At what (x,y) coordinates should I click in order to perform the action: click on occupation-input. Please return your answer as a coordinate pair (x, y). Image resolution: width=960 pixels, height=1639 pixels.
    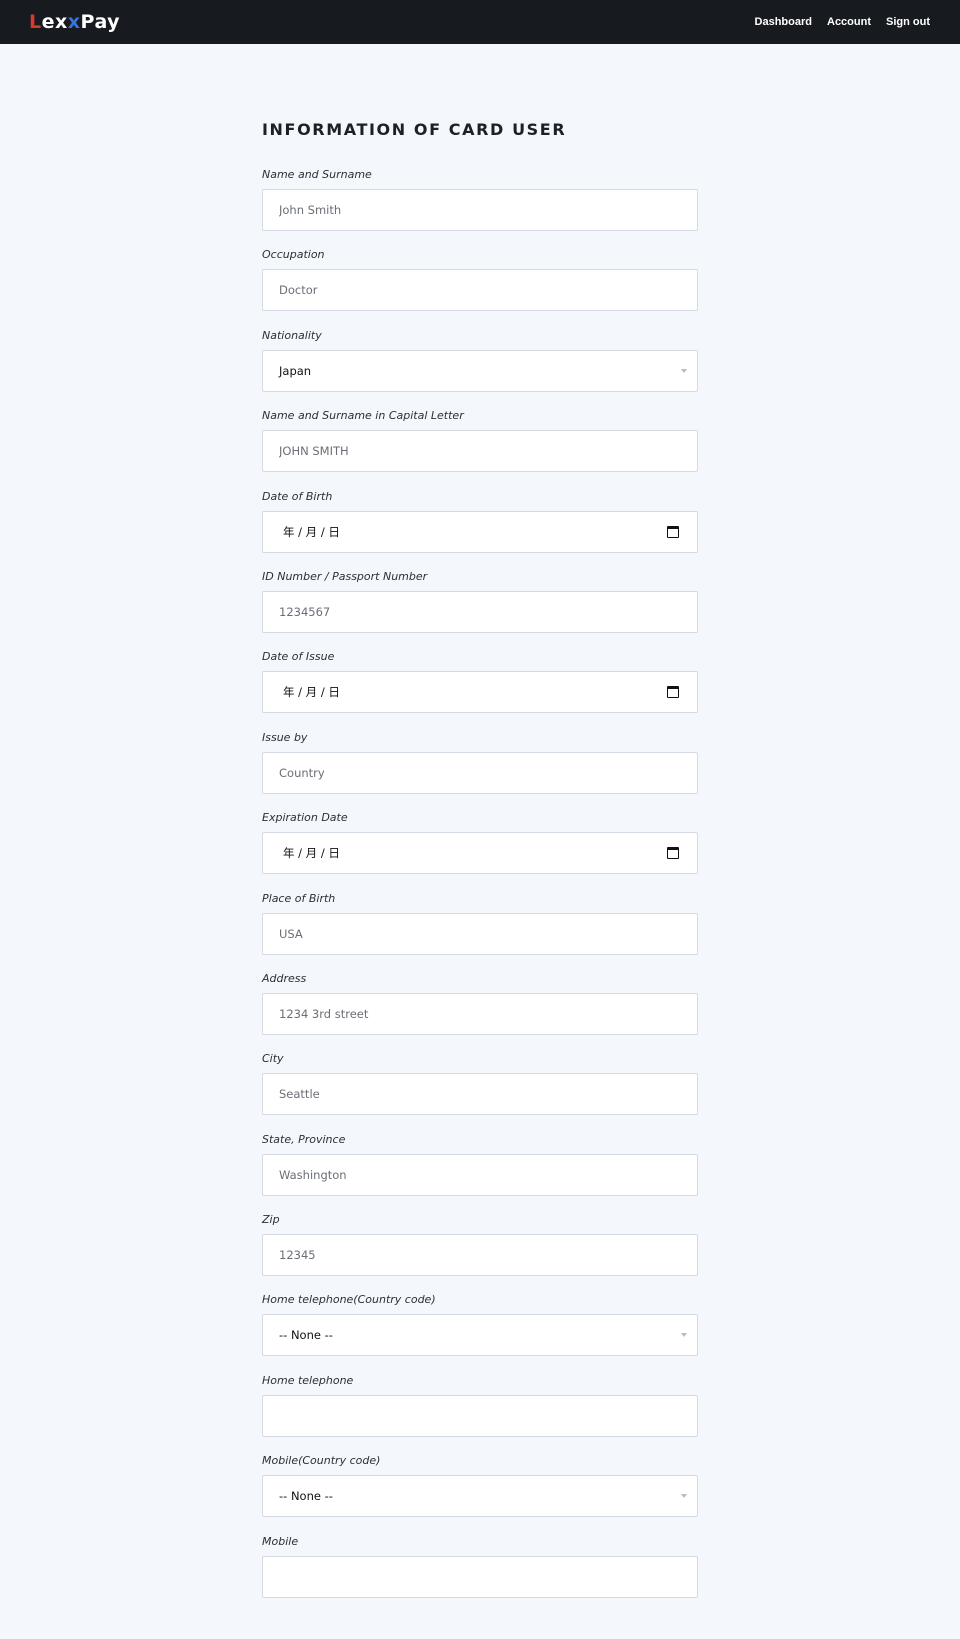
    Looking at the image, I should click on (480, 290).